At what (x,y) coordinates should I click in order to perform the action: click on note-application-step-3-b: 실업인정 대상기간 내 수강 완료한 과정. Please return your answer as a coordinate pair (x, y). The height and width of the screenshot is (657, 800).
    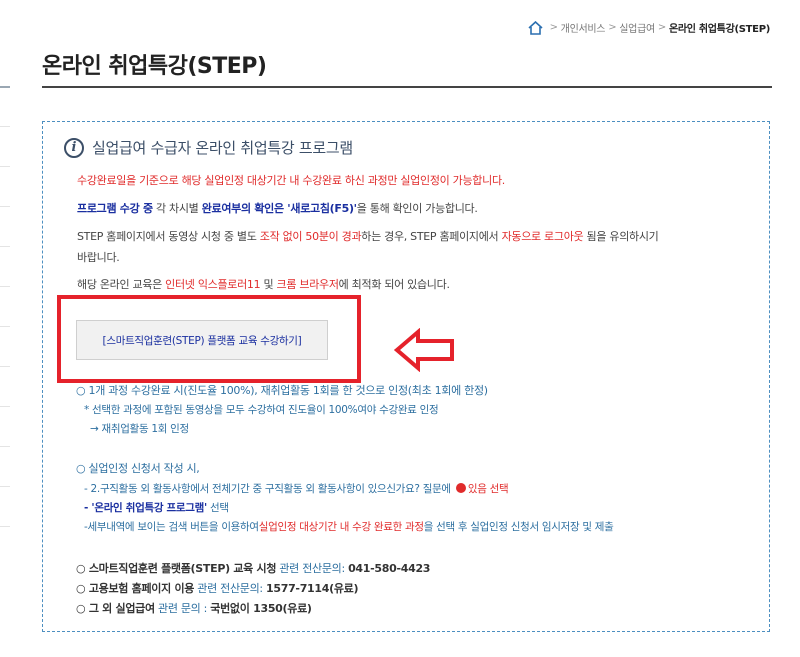
    Looking at the image, I should click on (341, 527).